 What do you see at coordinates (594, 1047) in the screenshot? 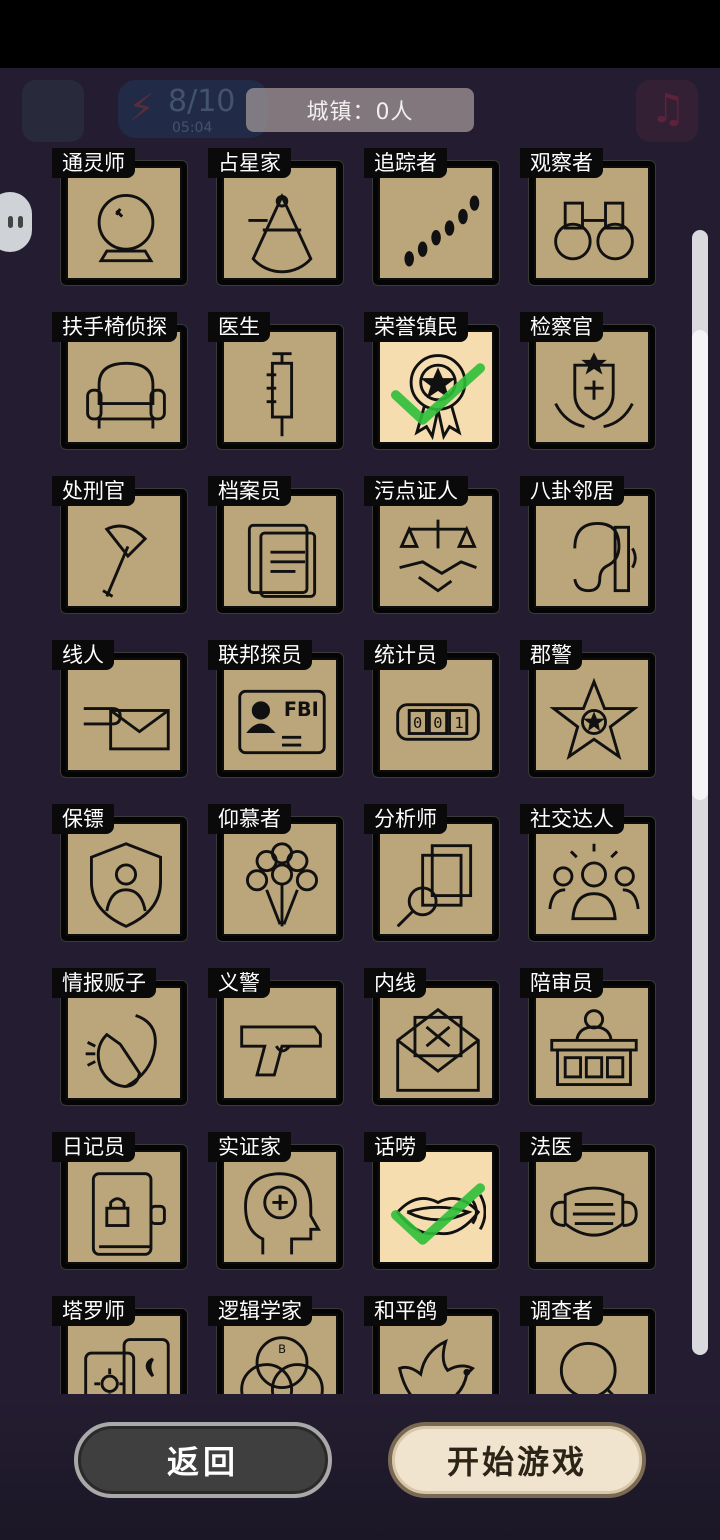
I see `jury-box-icon` at bounding box center [594, 1047].